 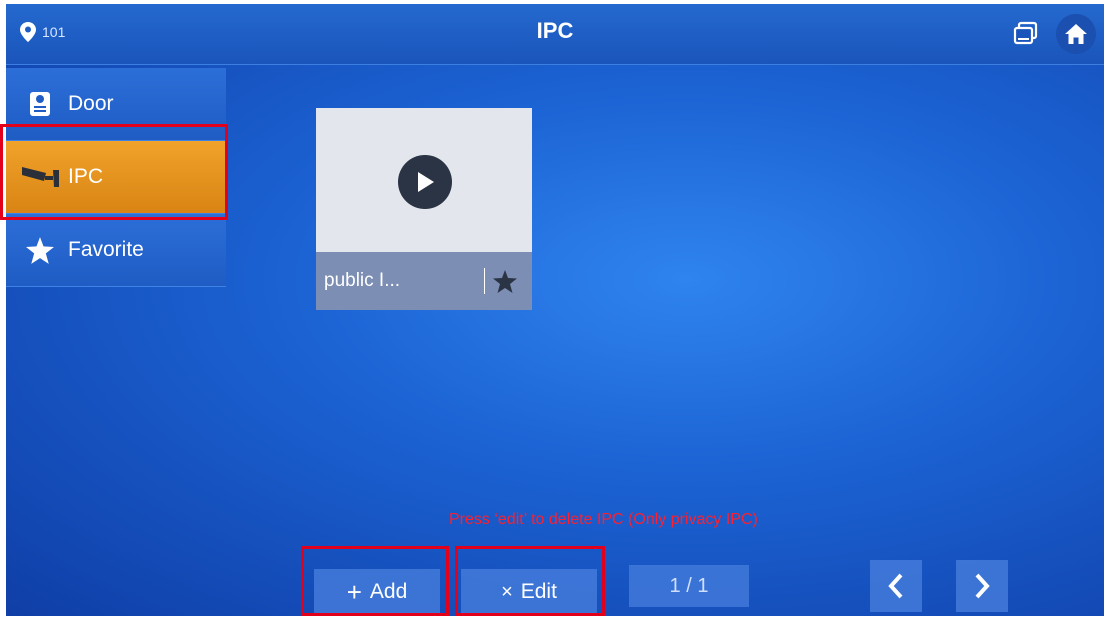 What do you see at coordinates (689, 586) in the screenshot?
I see `page-indicator: 1 / 1` at bounding box center [689, 586].